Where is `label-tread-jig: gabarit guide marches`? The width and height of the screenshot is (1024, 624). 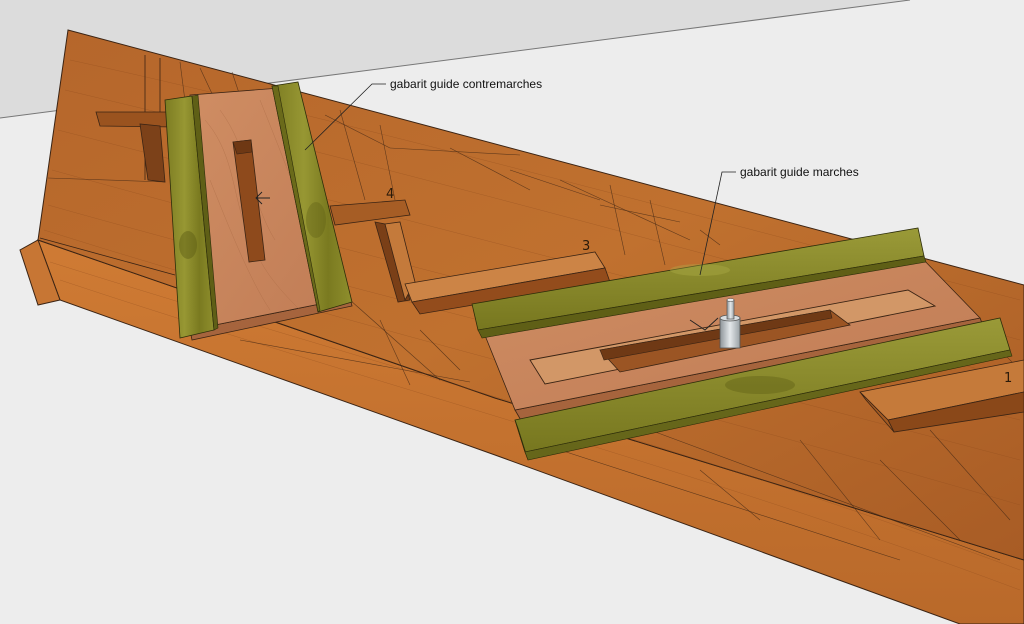
label-tread-jig: gabarit guide marches is located at coordinates (799, 172).